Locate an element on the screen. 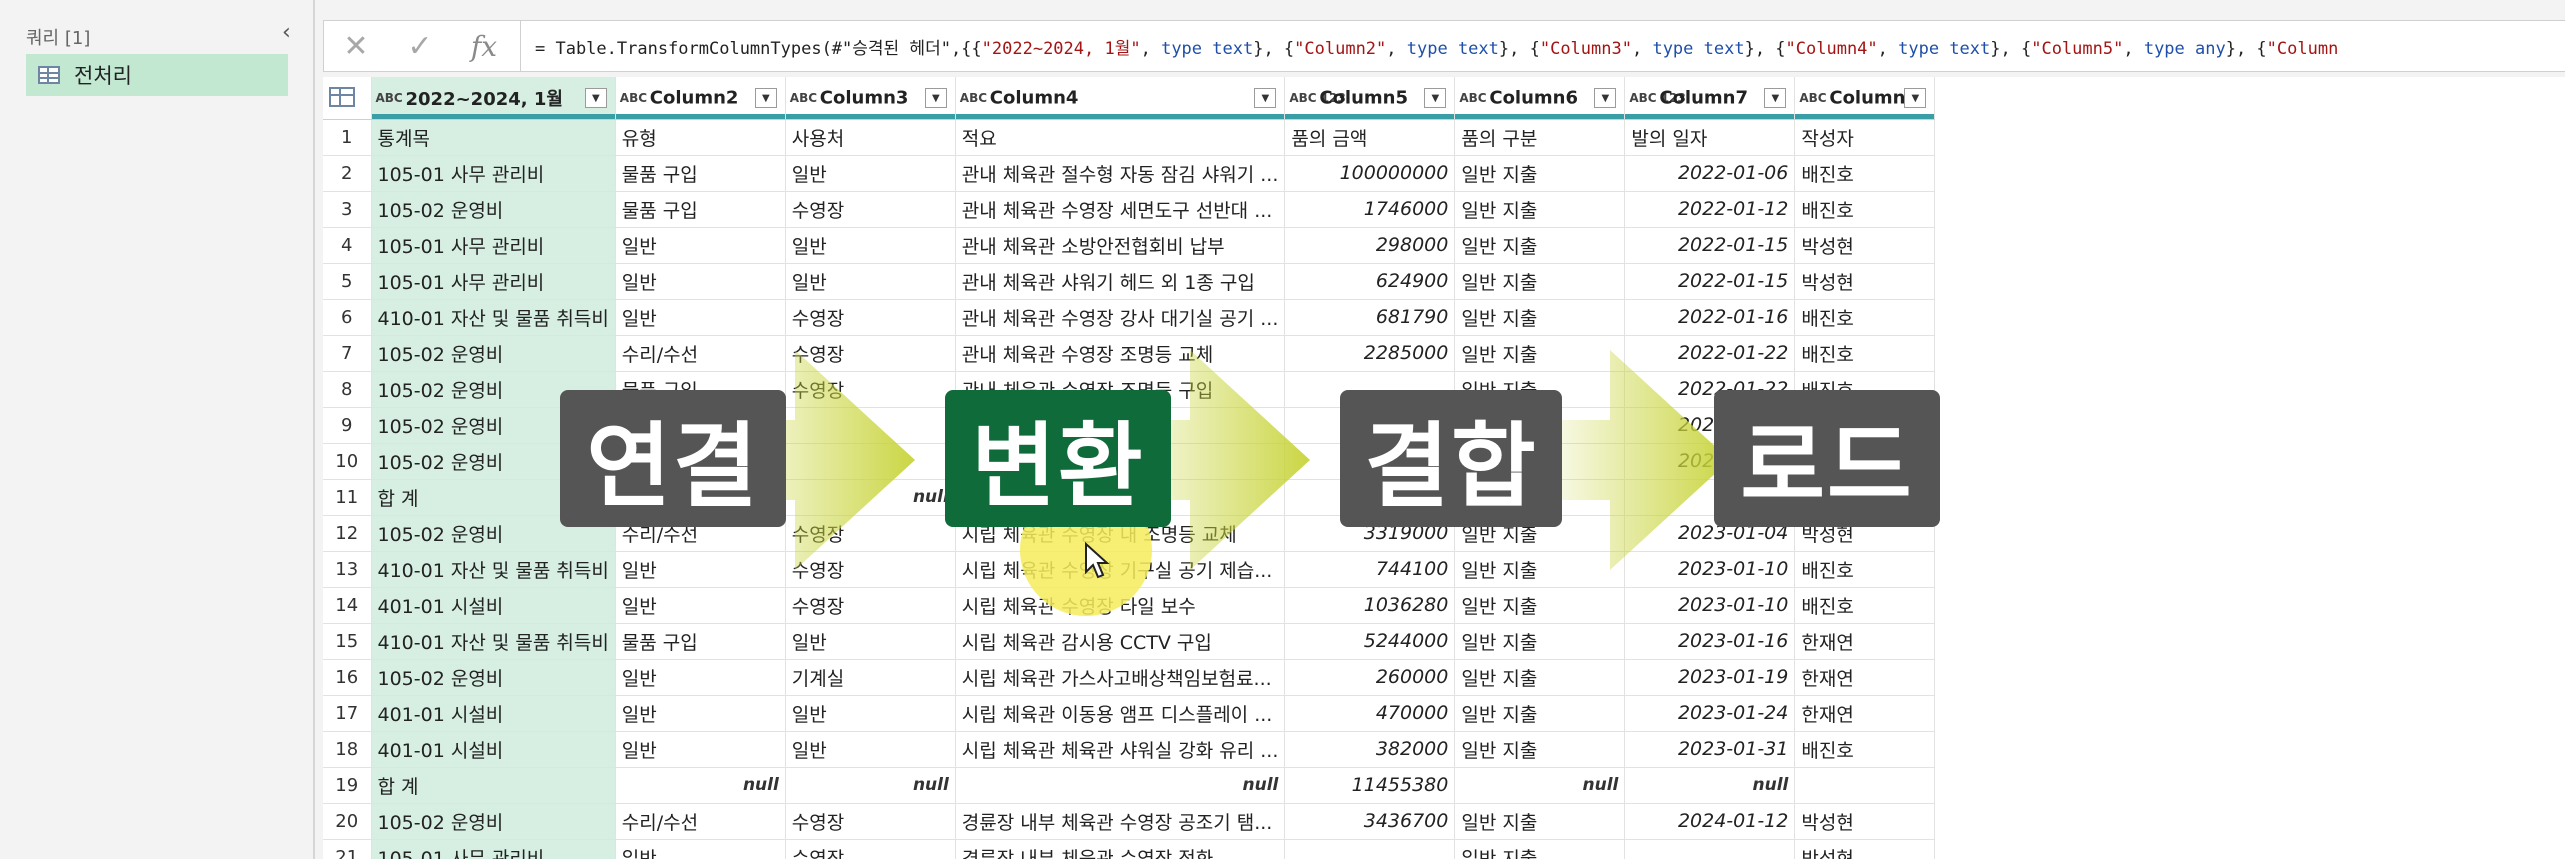 The image size is (2565, 859). table-cell: 1746000 is located at coordinates (1370, 209).